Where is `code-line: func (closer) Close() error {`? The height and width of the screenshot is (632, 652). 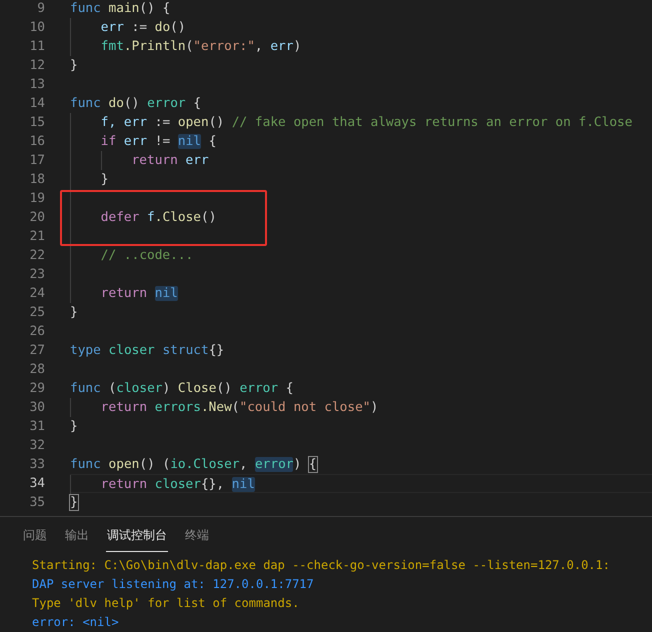
code-line: func (closer) Close() error { is located at coordinates (182, 389).